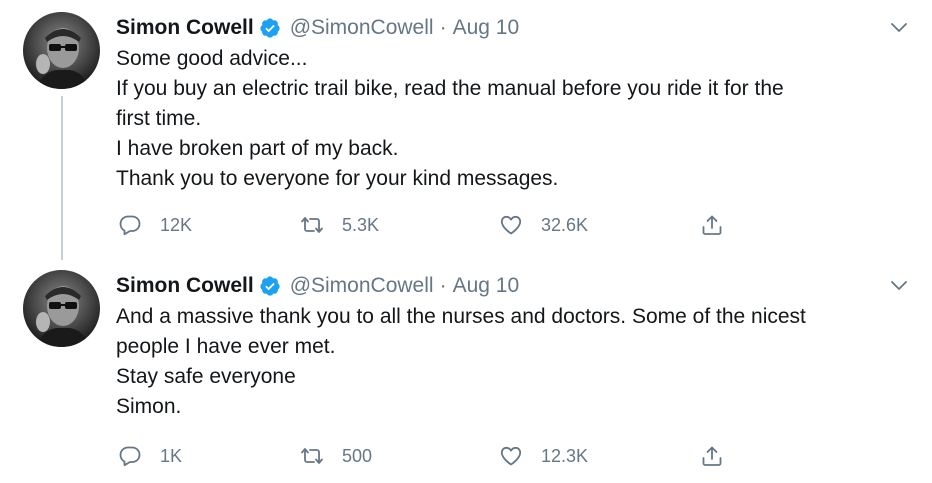 This screenshot has height=483, width=932. I want to click on tweet-text-line: I have broken part of my back., so click(257, 148).